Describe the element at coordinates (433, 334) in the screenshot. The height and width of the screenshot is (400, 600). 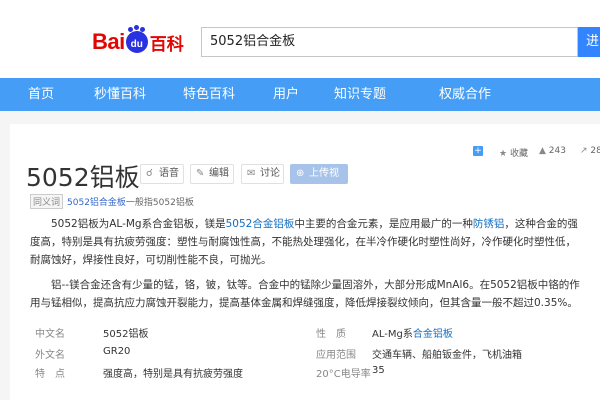
I see `link-alloy-plate: 合金铝板` at that location.